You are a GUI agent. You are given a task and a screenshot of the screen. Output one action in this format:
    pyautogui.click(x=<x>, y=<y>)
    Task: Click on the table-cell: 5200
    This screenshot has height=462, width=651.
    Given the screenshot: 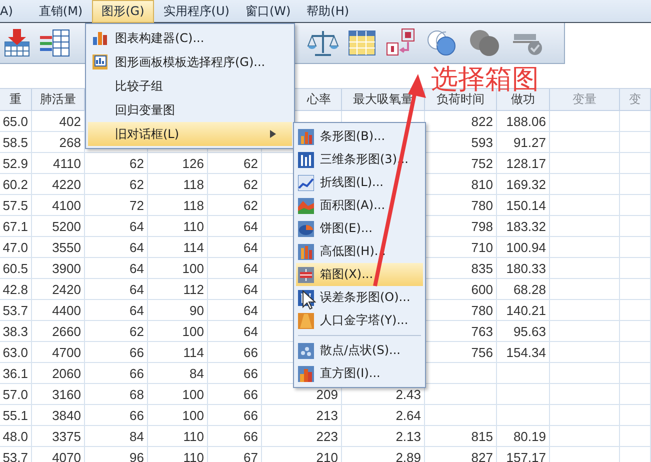 What is the action you would take?
    pyautogui.click(x=58, y=226)
    